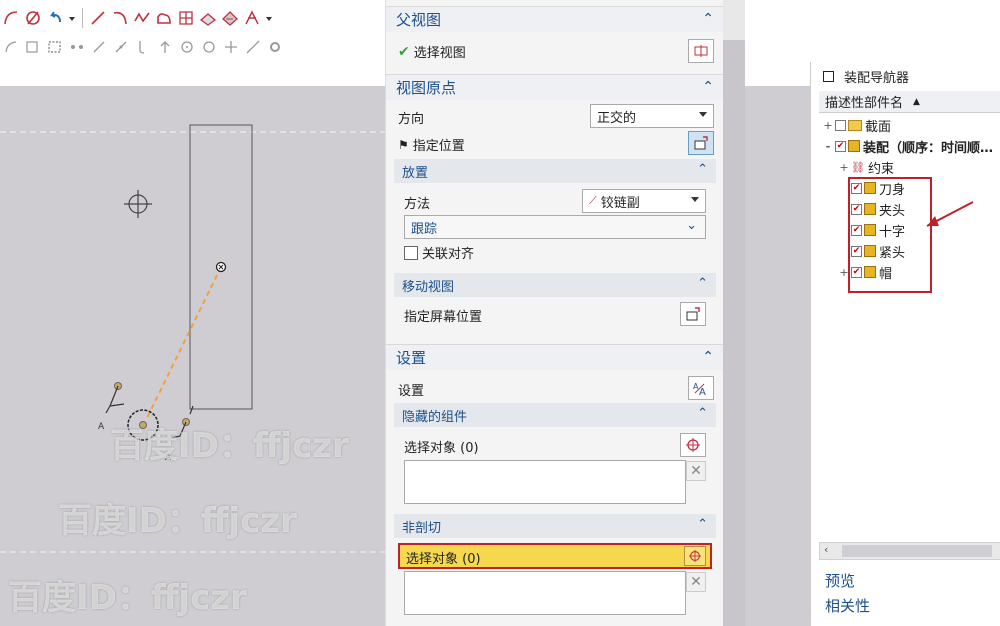 Image resolution: width=1000 pixels, height=626 pixels. What do you see at coordinates (186, 18) in the screenshot?
I see `grid-shape-icon` at bounding box center [186, 18].